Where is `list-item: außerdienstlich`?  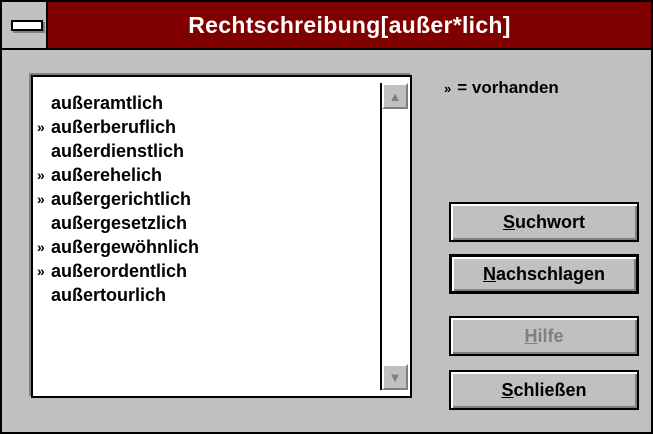
list-item: außerdienstlich is located at coordinates (117, 151).